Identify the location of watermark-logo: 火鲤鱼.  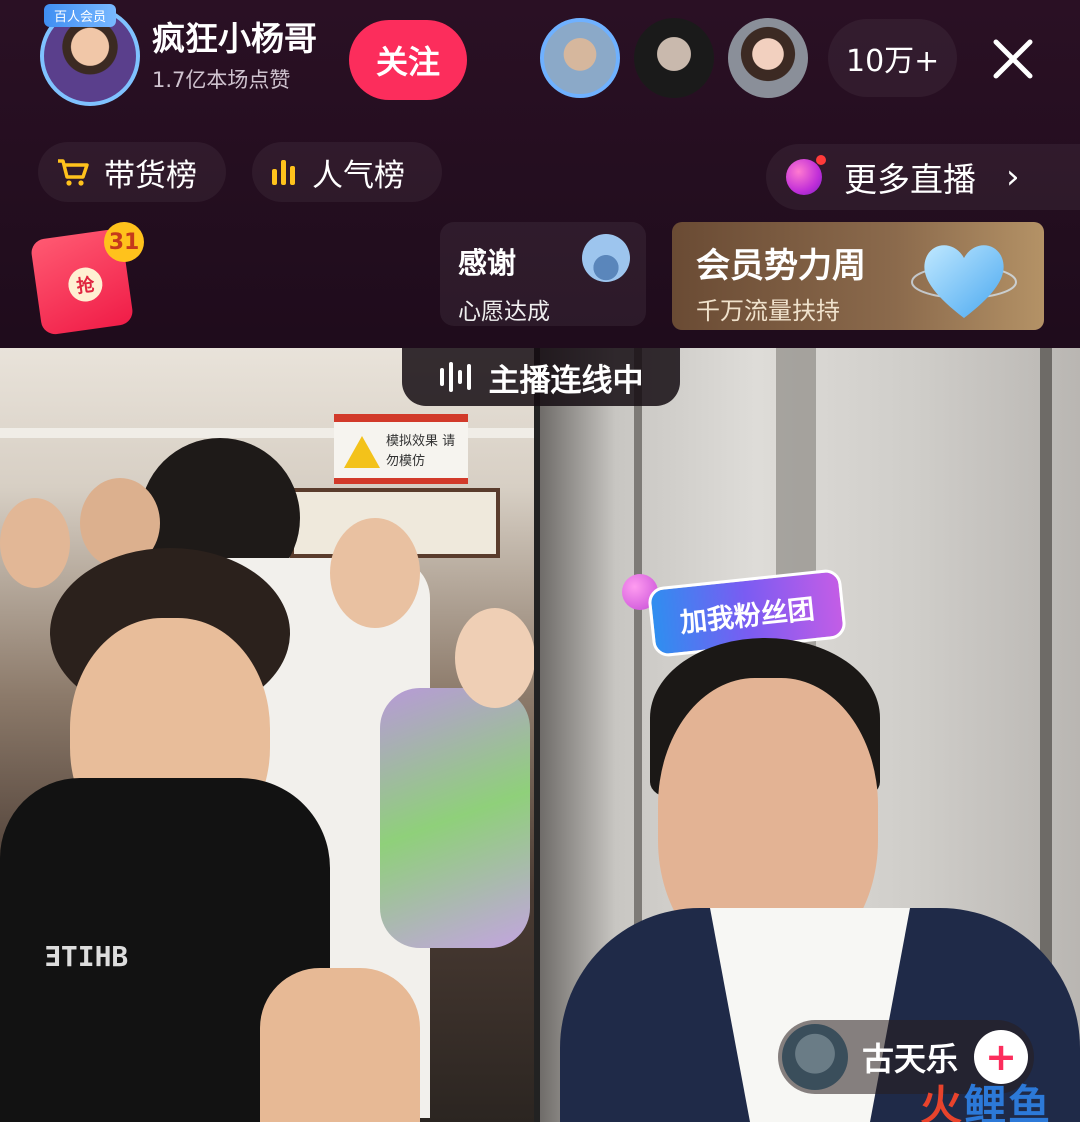
(986, 1097).